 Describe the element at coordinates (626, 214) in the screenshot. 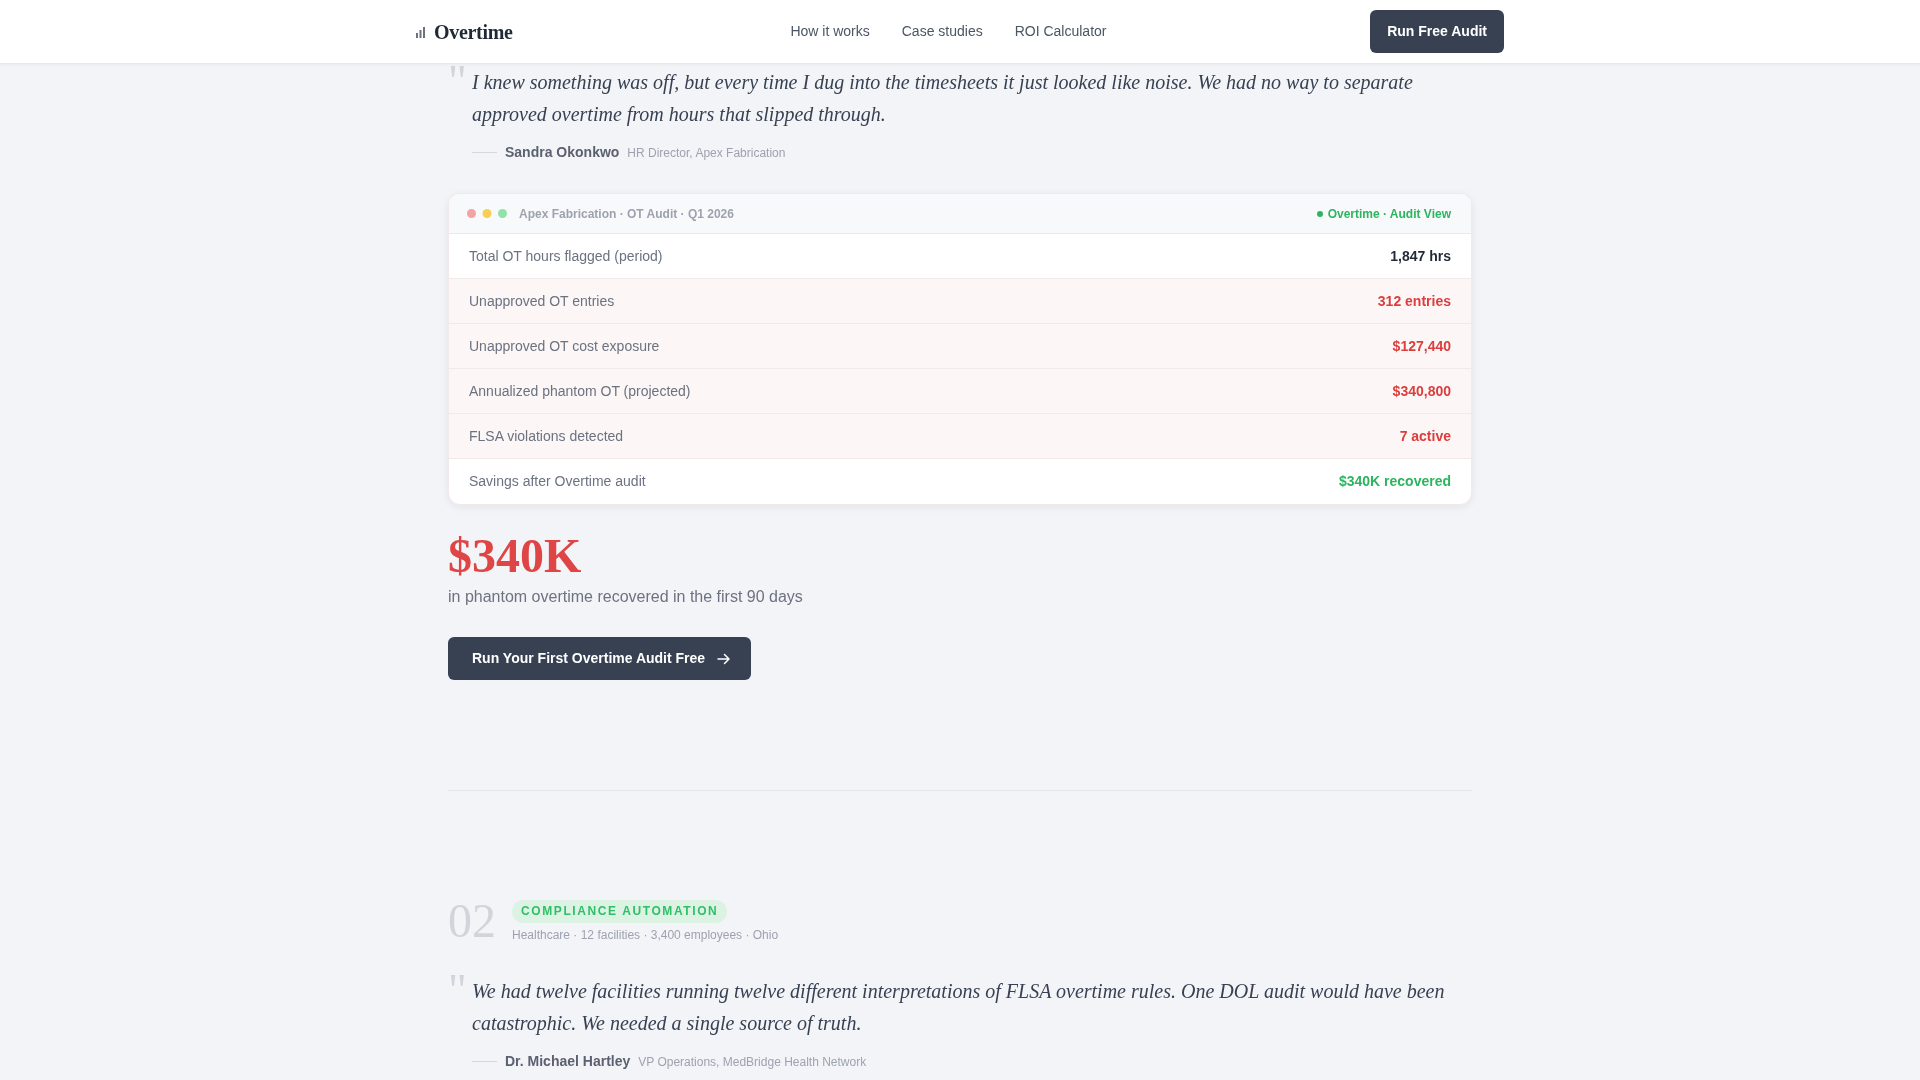

I see `card-title: Apex Fabrication · OT Audit · Q1 2026` at that location.